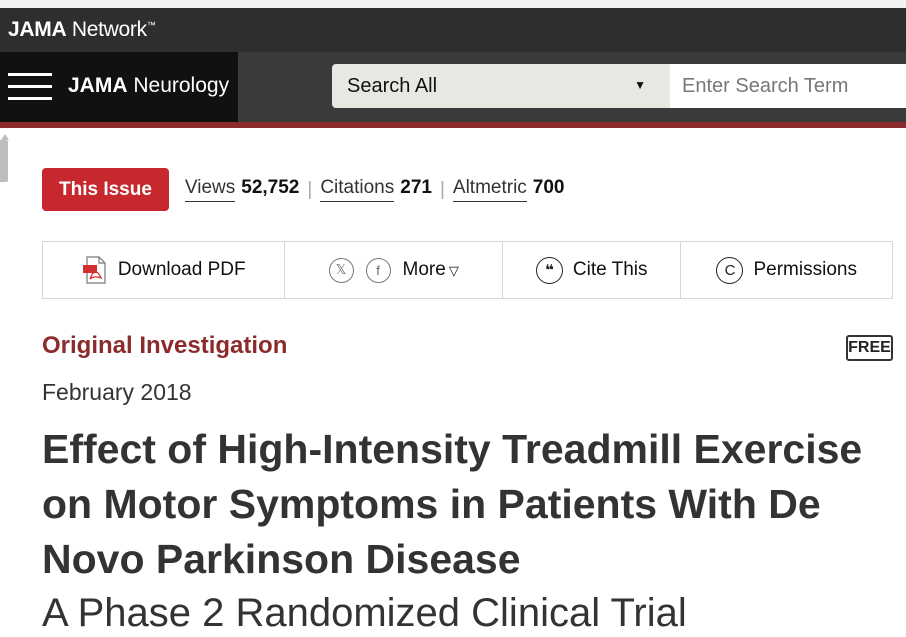 The image size is (906, 637). I want to click on search-input, so click(788, 86).